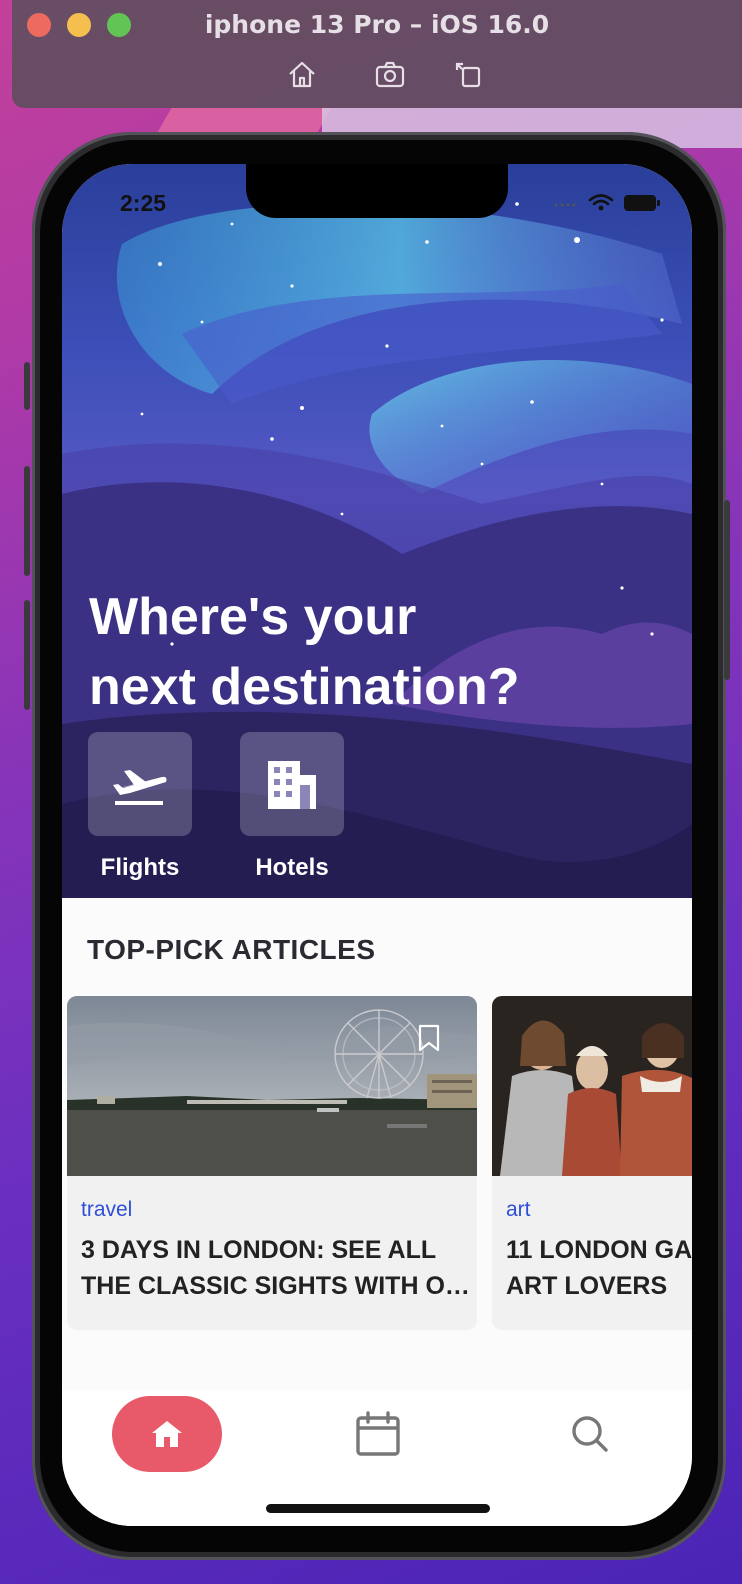 This screenshot has width=742, height=1584. I want to click on hotels-label: Hotels, so click(292, 867).